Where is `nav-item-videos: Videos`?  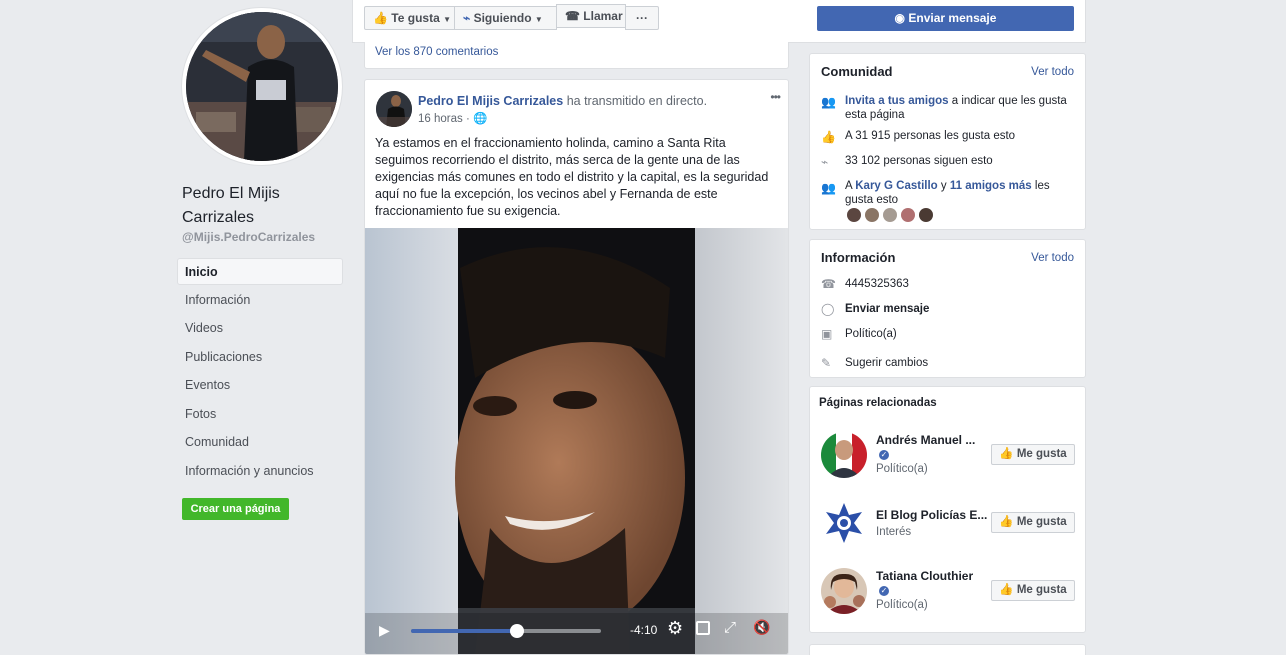 nav-item-videos: Videos is located at coordinates (260, 328).